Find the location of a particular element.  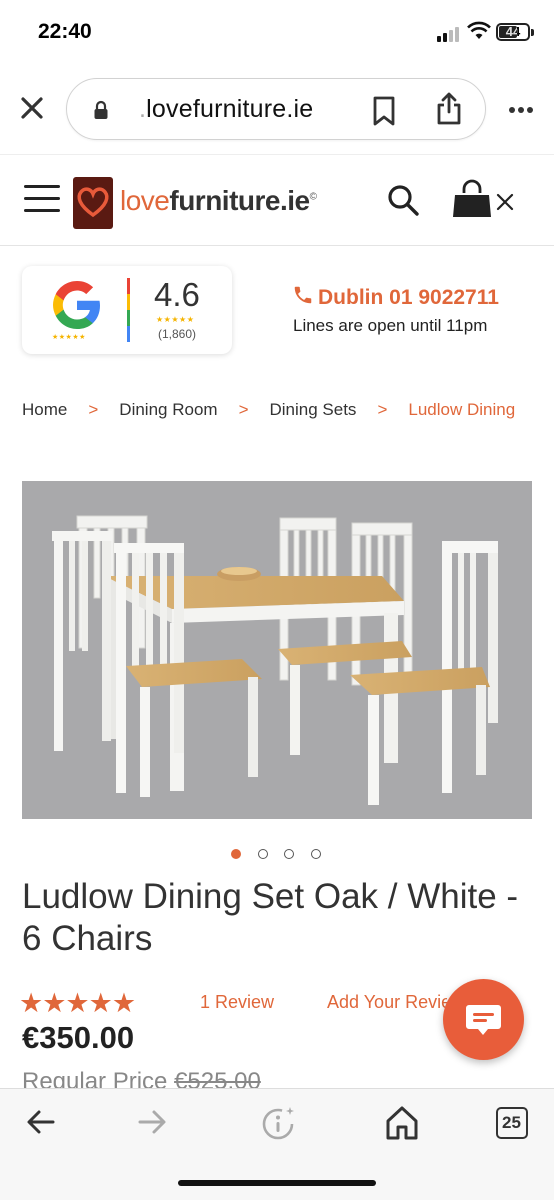

divider is located at coordinates (128, 310).